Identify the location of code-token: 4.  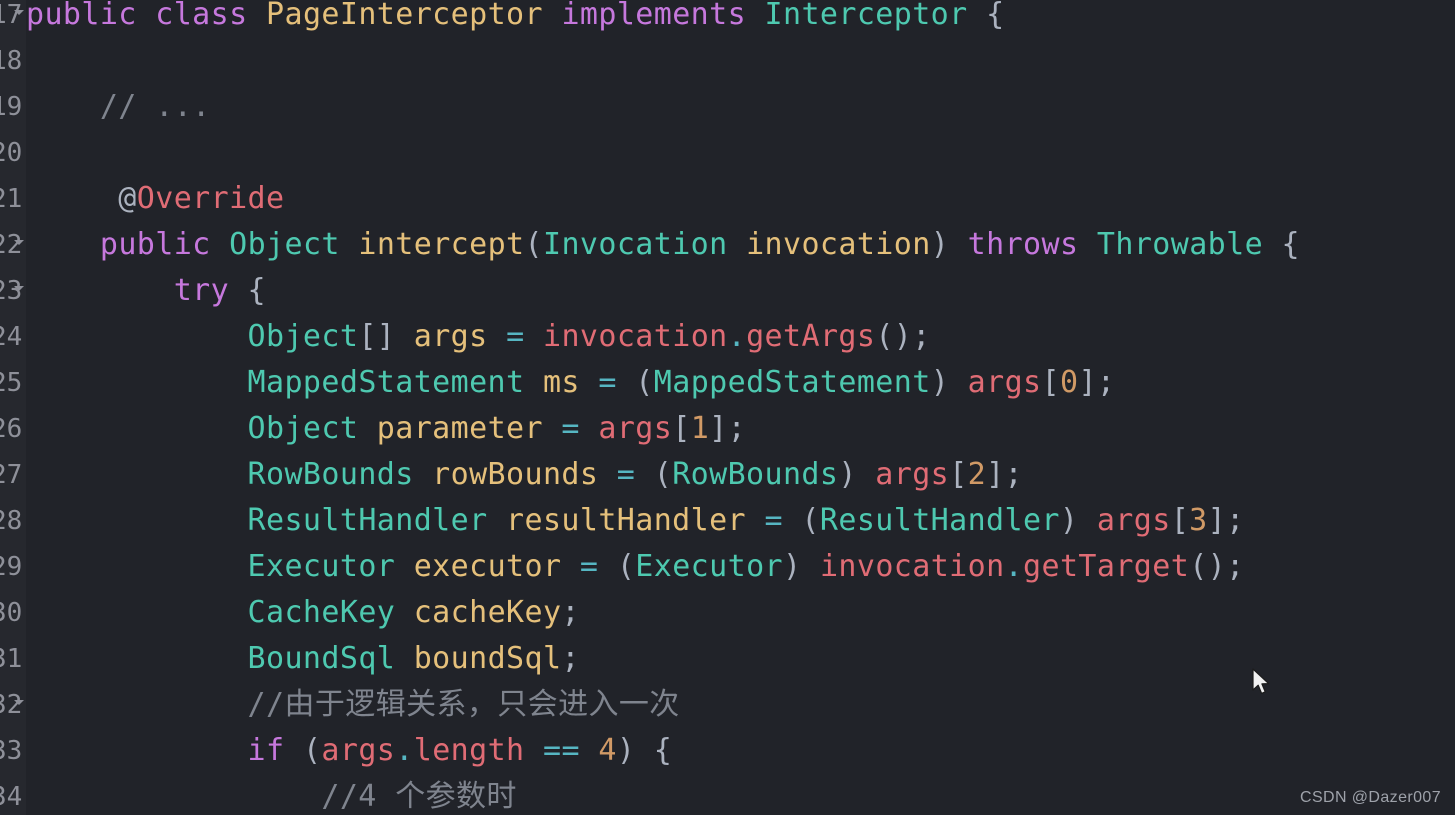
(607, 750).